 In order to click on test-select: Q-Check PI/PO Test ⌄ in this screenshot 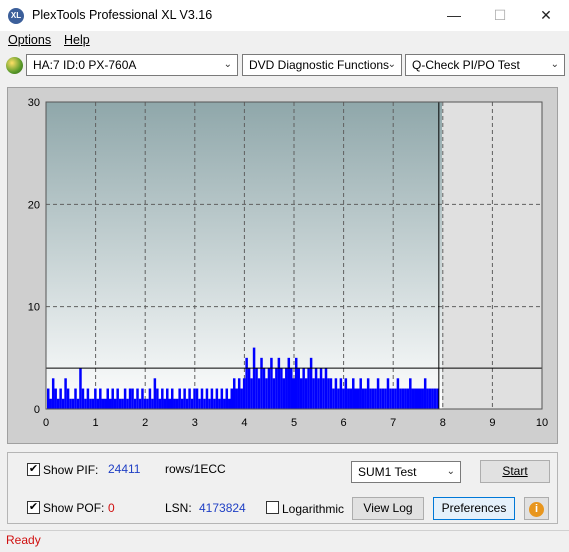, I will do `click(485, 65)`.